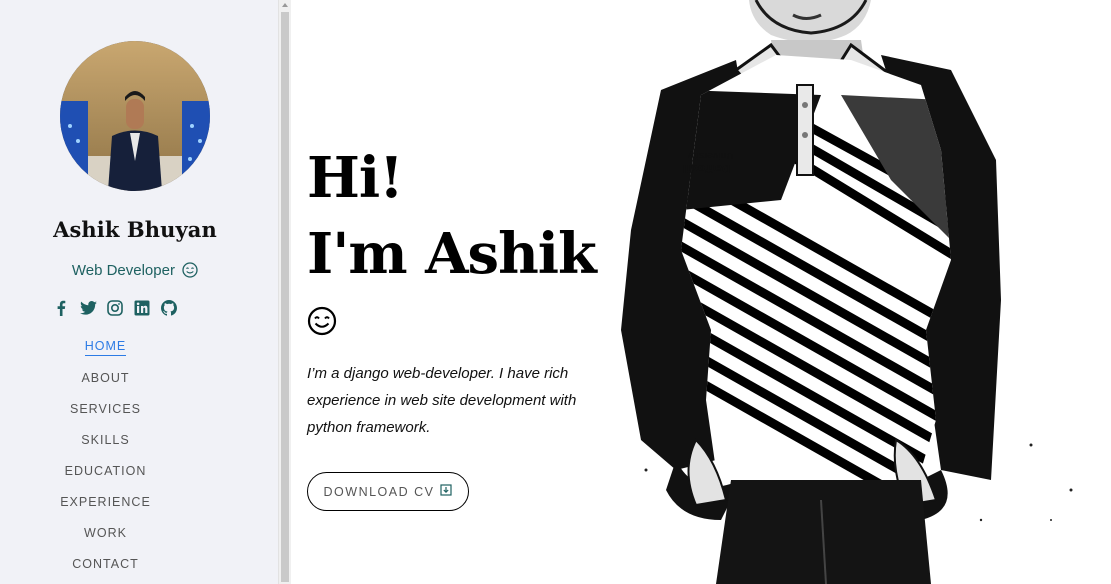 Image resolution: width=1111 pixels, height=584 pixels. What do you see at coordinates (379, 491) in the screenshot?
I see `download-cv-label: DOWNLOAD CV` at bounding box center [379, 491].